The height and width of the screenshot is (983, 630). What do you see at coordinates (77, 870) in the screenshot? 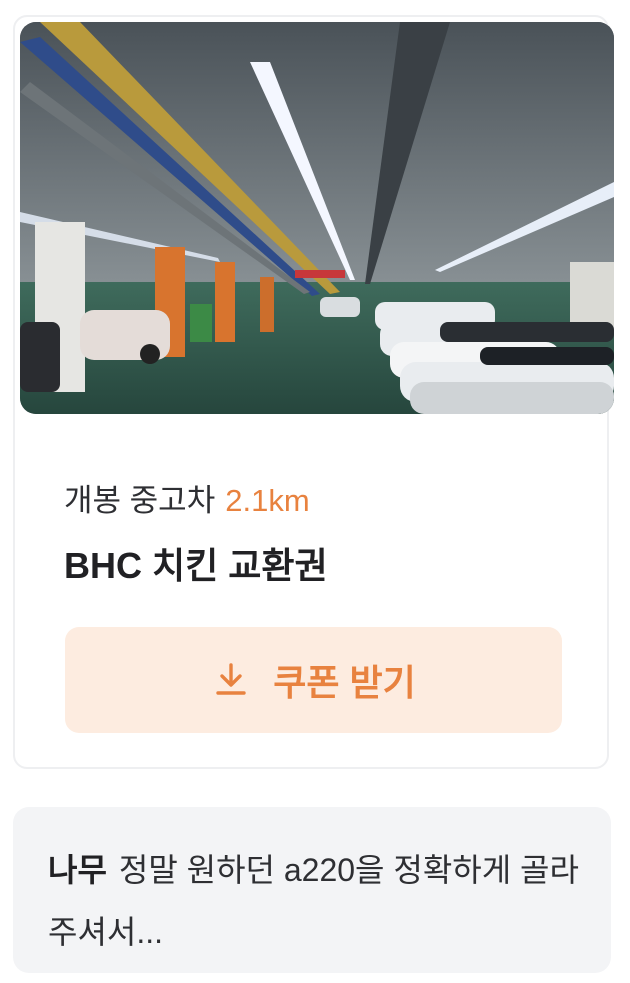
I see `review-author: 나무` at bounding box center [77, 870].